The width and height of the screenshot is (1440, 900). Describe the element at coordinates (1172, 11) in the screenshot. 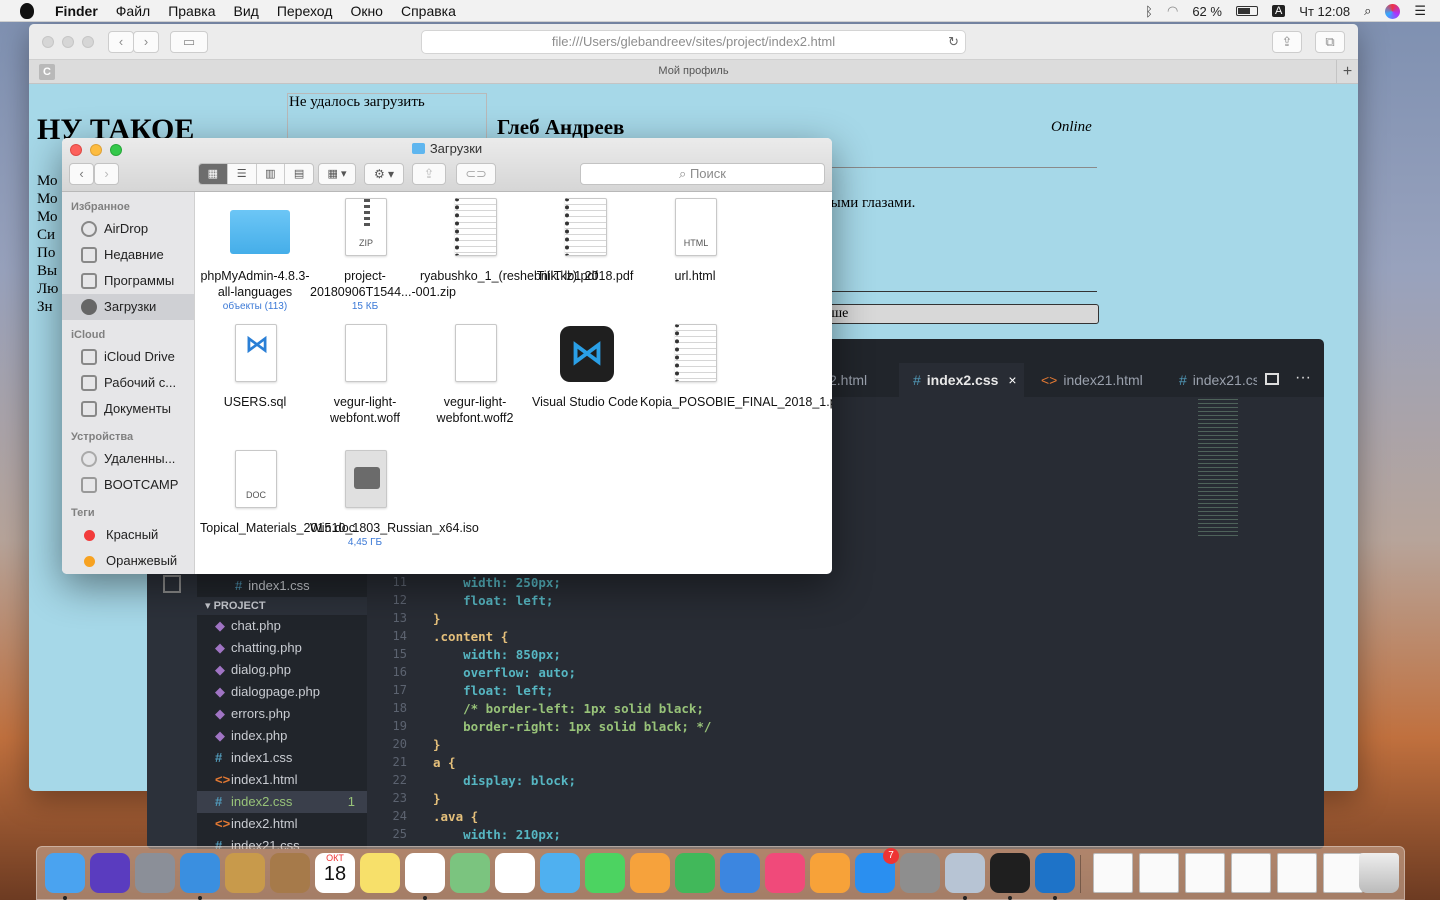

I see `wifi-icon: ◠` at that location.